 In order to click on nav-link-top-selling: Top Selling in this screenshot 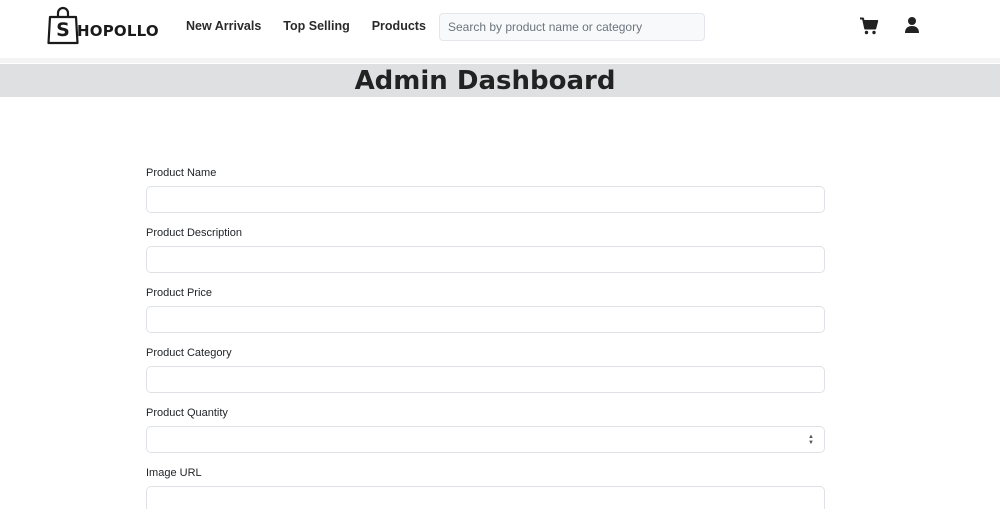, I will do `click(316, 26)`.